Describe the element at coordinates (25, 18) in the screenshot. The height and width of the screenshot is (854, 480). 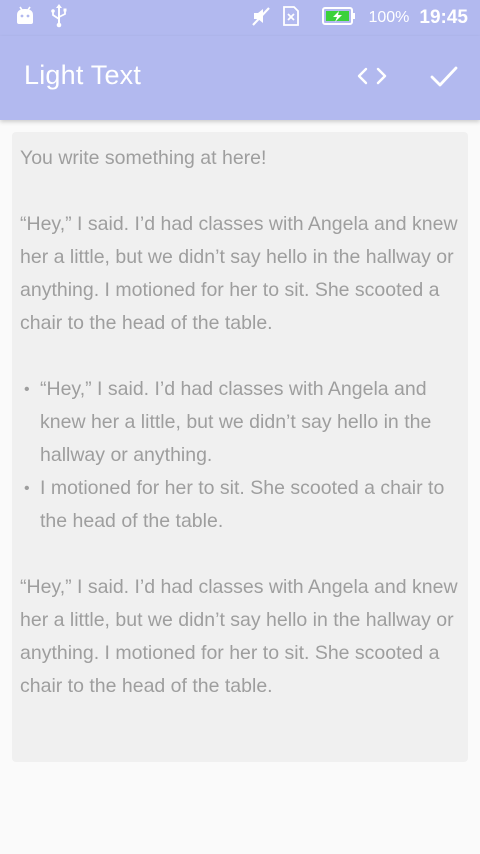
I see `android-debug-icon` at that location.